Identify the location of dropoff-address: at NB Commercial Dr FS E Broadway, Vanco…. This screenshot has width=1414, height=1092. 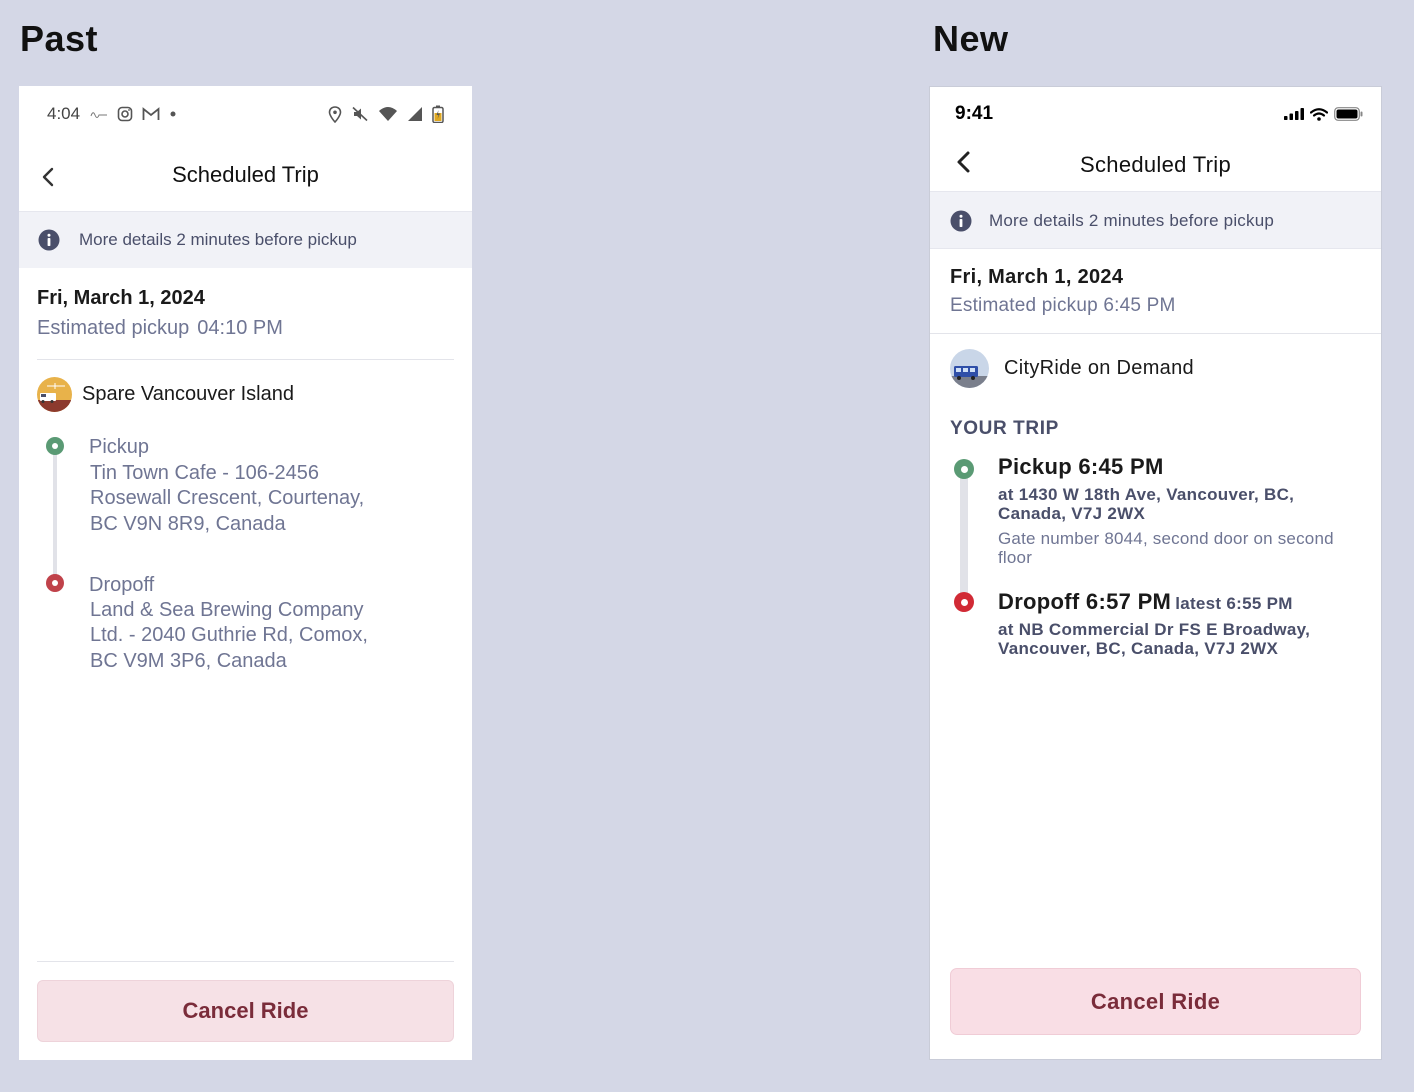
(1154, 639).